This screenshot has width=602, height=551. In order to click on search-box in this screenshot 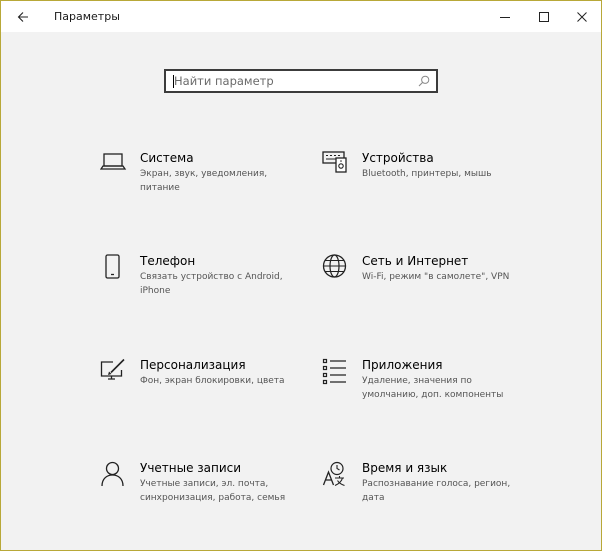, I will do `click(301, 81)`.